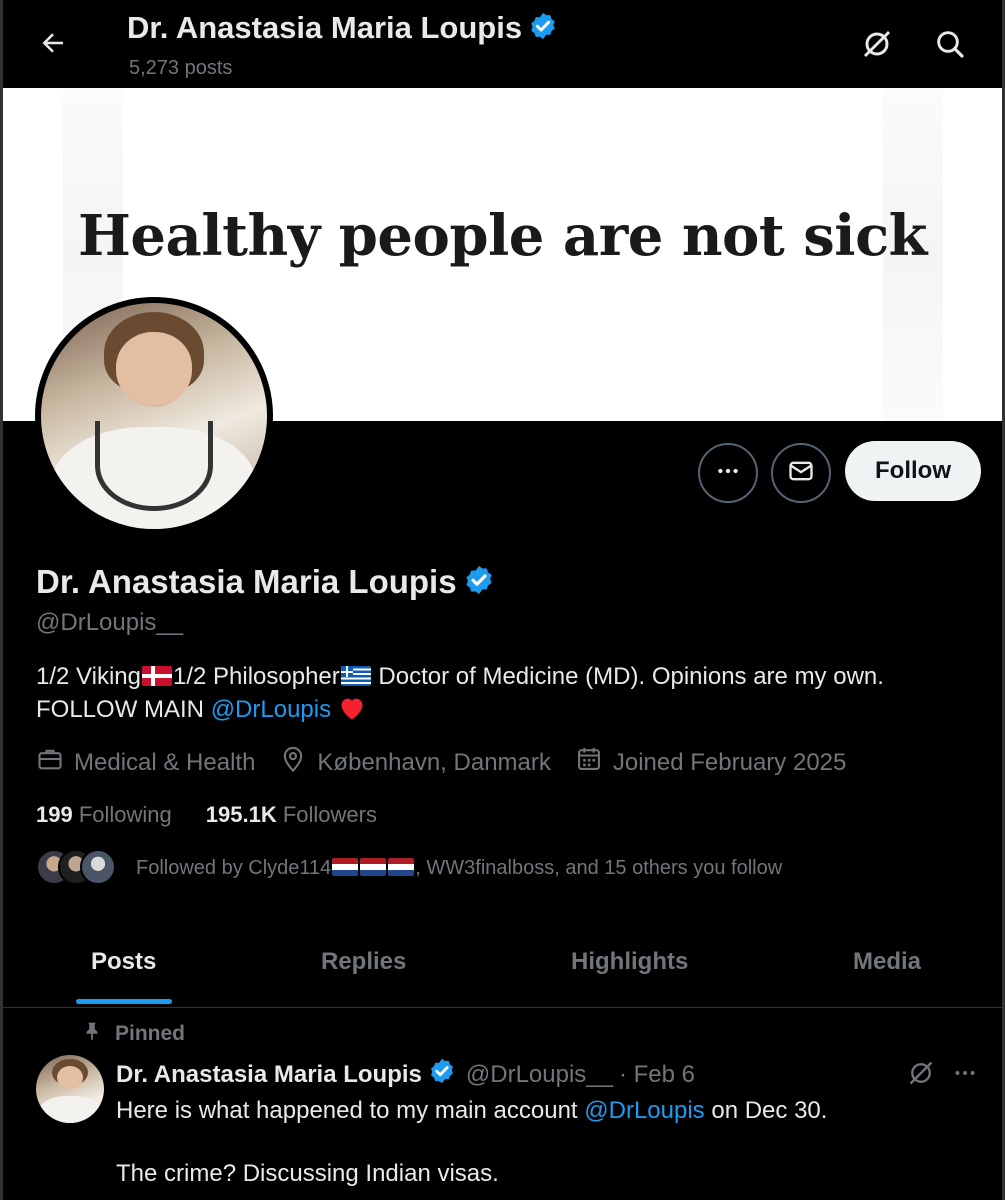 This screenshot has width=1005, height=1200. What do you see at coordinates (887, 962) in the screenshot?
I see `tab-media: Media` at bounding box center [887, 962].